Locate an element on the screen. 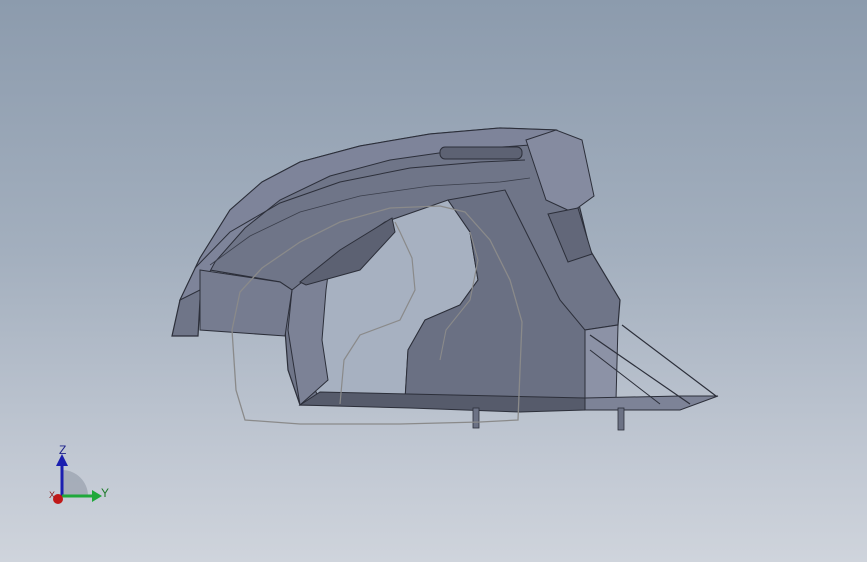 The height and width of the screenshot is (562, 867). z-axis-label: Z is located at coordinates (63, 450).